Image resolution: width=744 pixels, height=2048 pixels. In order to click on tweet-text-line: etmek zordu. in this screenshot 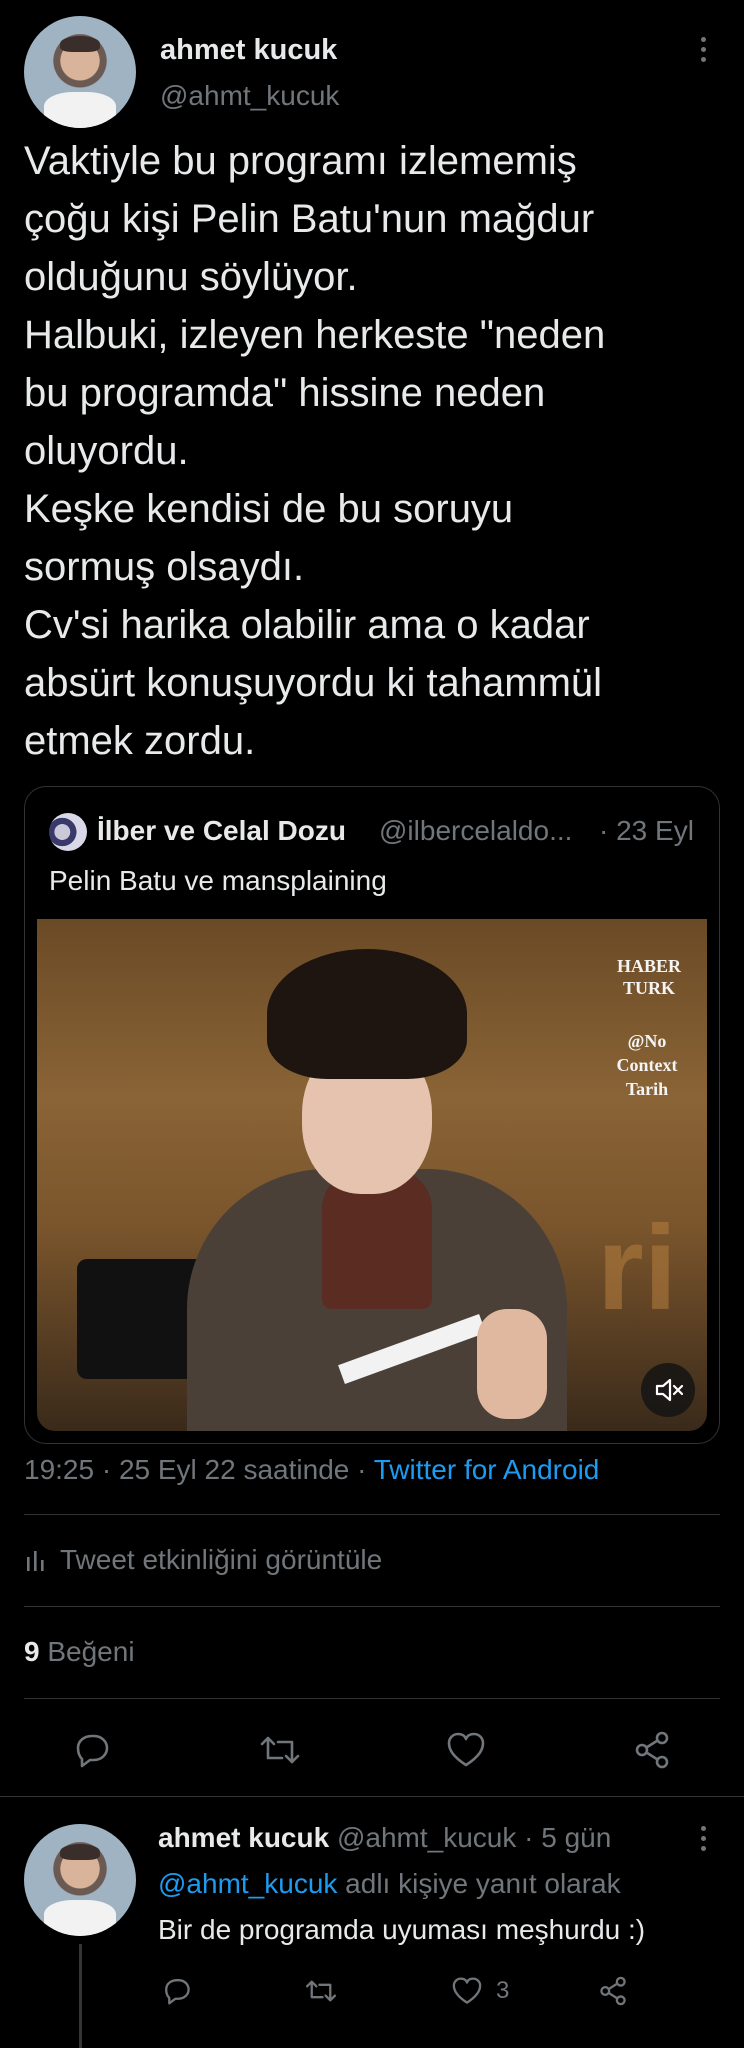, I will do `click(140, 741)`.